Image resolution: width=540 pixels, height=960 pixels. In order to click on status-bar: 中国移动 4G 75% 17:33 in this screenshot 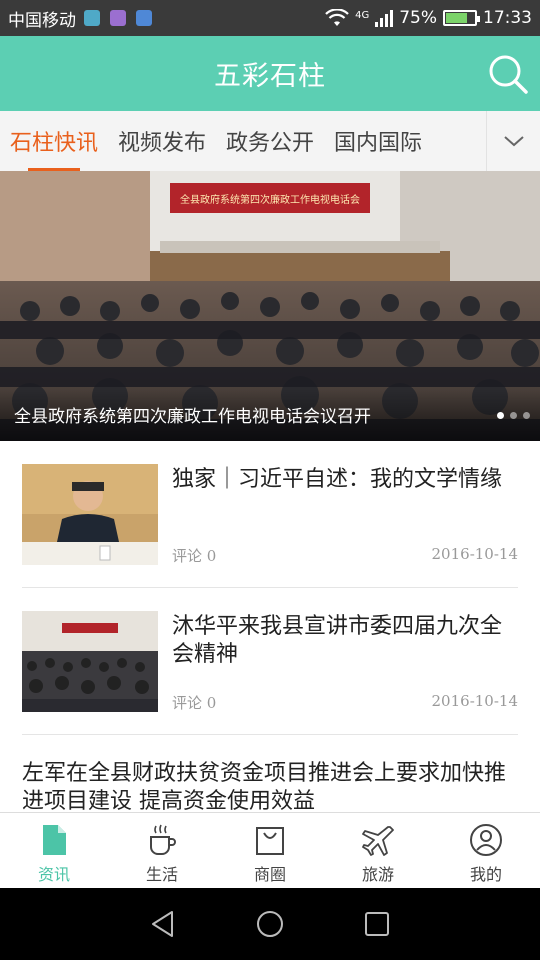, I will do `click(270, 18)`.